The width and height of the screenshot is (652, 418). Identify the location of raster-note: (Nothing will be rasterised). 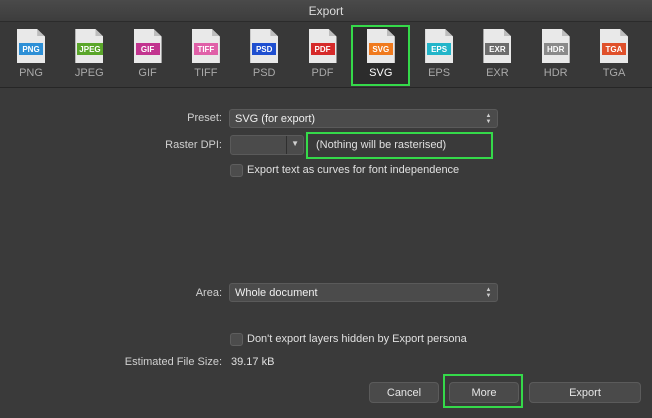
(381, 145).